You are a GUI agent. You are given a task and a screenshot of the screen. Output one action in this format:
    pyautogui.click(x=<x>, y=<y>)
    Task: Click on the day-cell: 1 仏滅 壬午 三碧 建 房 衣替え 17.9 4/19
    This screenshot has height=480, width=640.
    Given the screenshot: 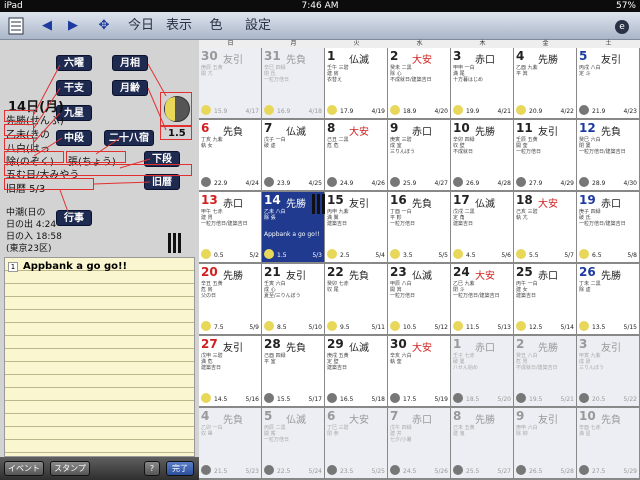 What is the action you would take?
    pyautogui.click(x=356, y=83)
    